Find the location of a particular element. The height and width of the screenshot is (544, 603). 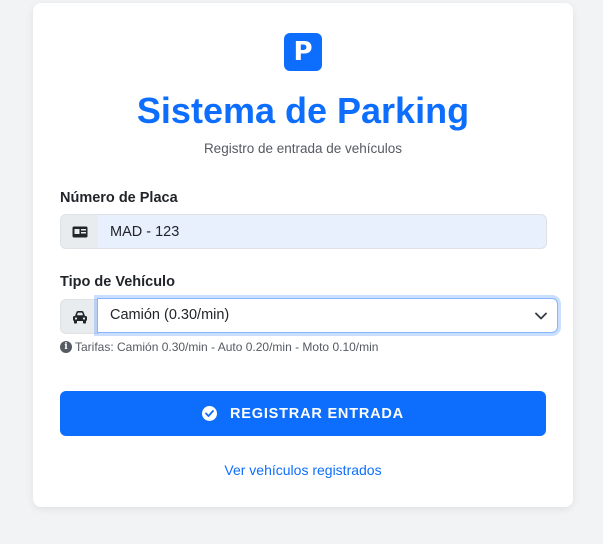

vehicle-type-selected: Camión (0.30/min) is located at coordinates (170, 315).